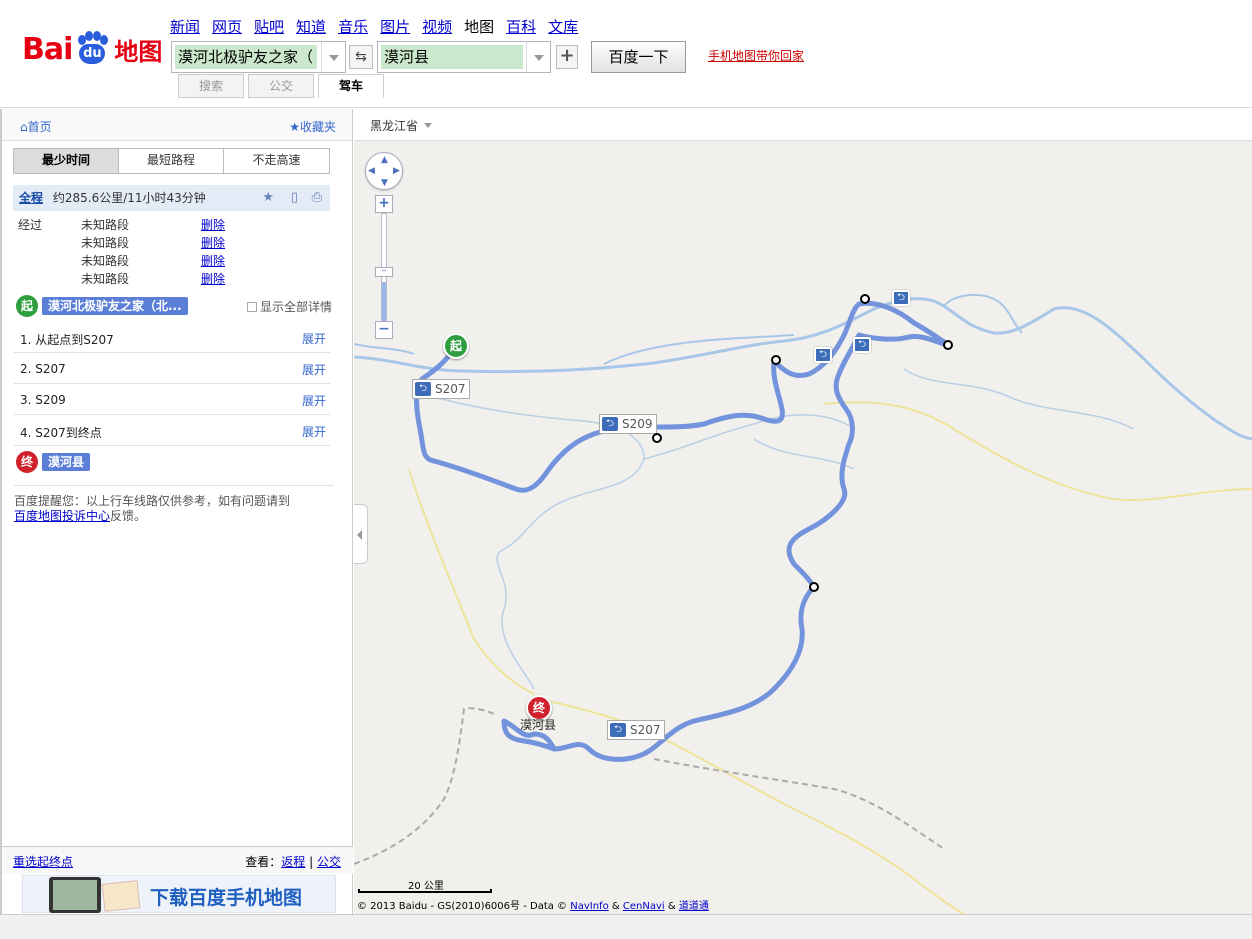  What do you see at coordinates (671, 906) in the screenshot?
I see `copyright-amp-2: &` at bounding box center [671, 906].